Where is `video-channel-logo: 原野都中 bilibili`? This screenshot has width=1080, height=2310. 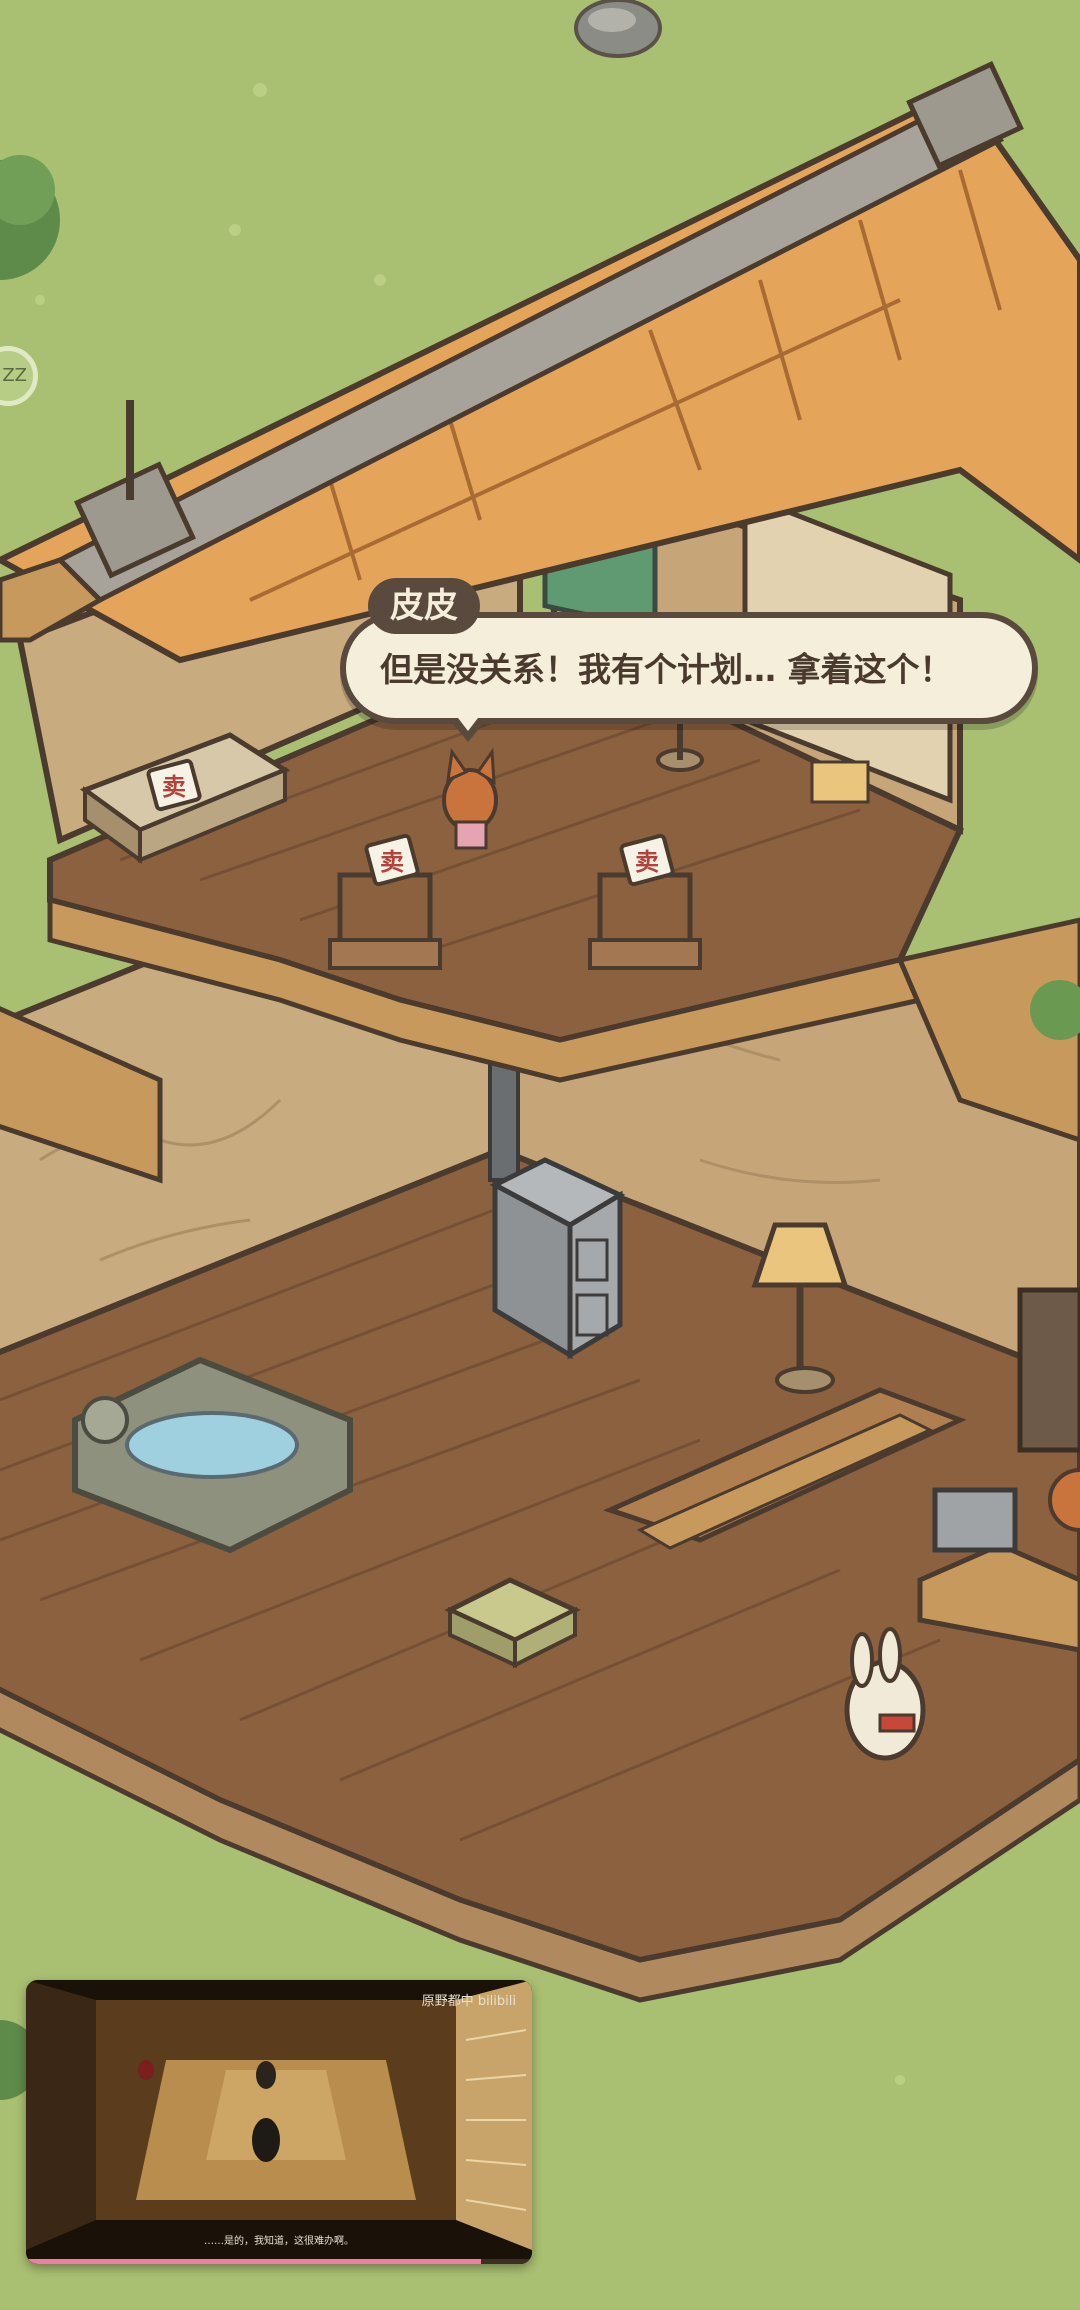 video-channel-logo: 原野都中 bilibili is located at coordinates (468, 2001).